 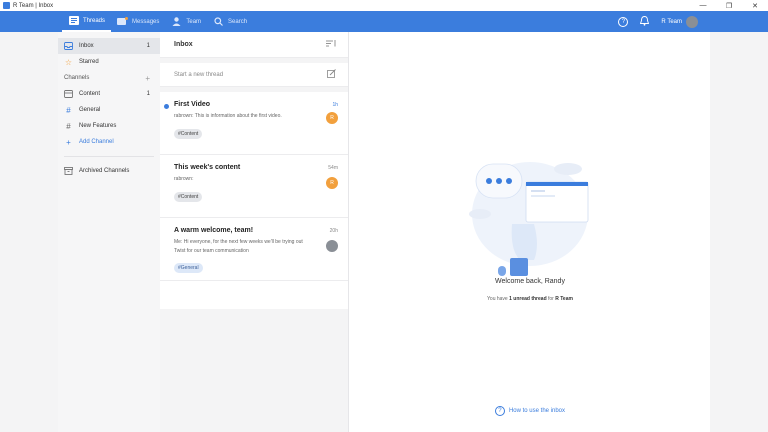 I want to click on unread-summary: You have 1 unread thread for R Team, so click(x=530, y=299).